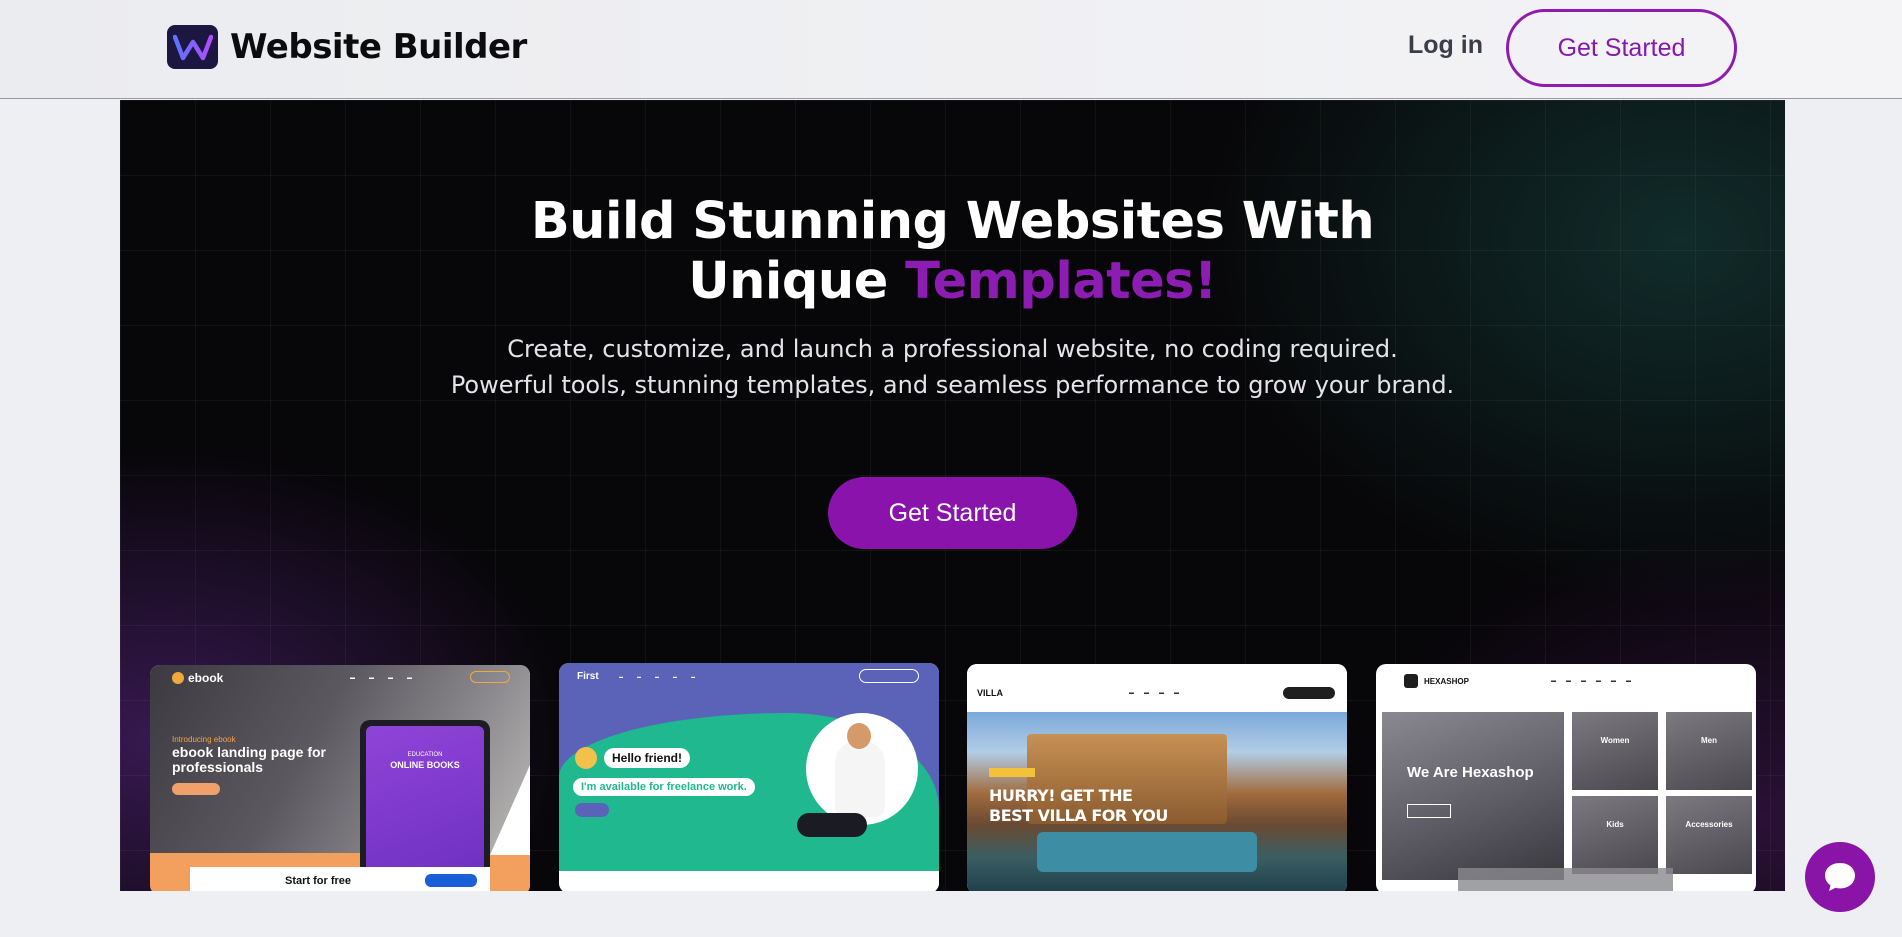 This screenshot has height=937, width=1902. What do you see at coordinates (1709, 824) in the screenshot?
I see `category-label: Accessories` at bounding box center [1709, 824].